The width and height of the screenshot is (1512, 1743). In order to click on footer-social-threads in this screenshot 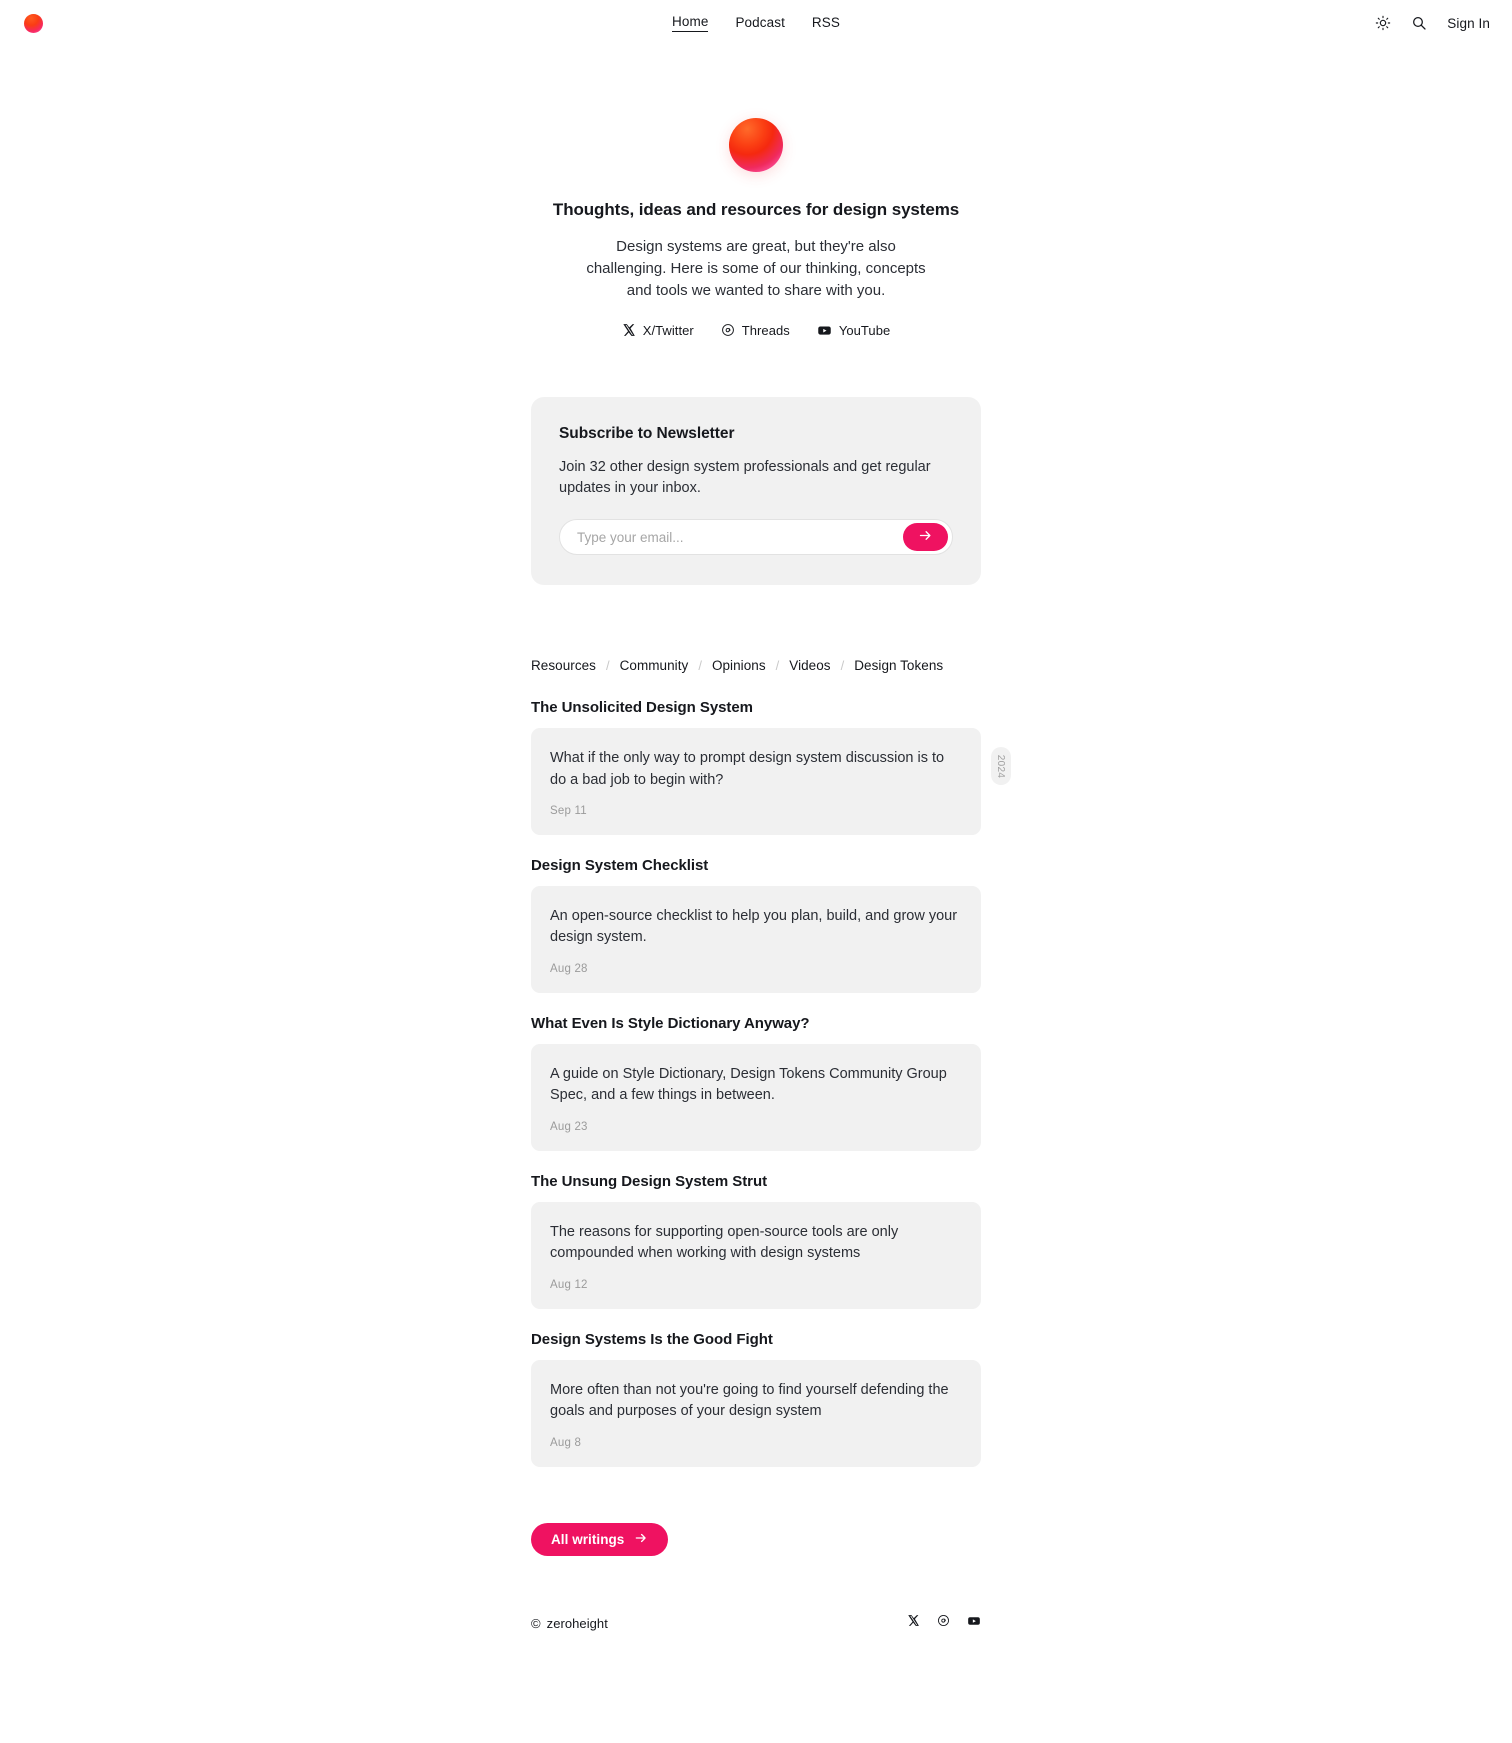, I will do `click(943, 1623)`.